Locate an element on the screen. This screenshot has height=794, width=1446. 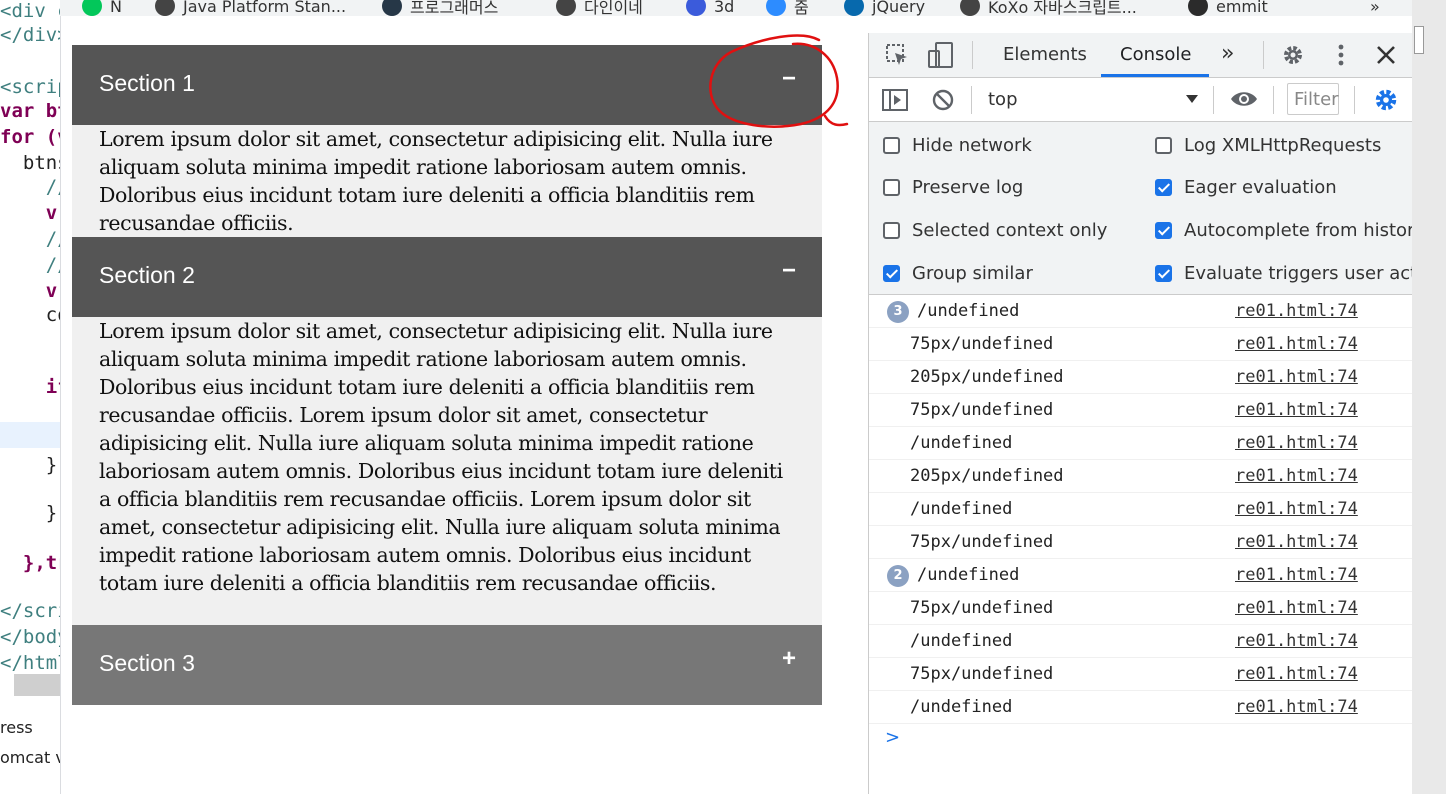
hide-network-option: Hide network is located at coordinates (957, 145).